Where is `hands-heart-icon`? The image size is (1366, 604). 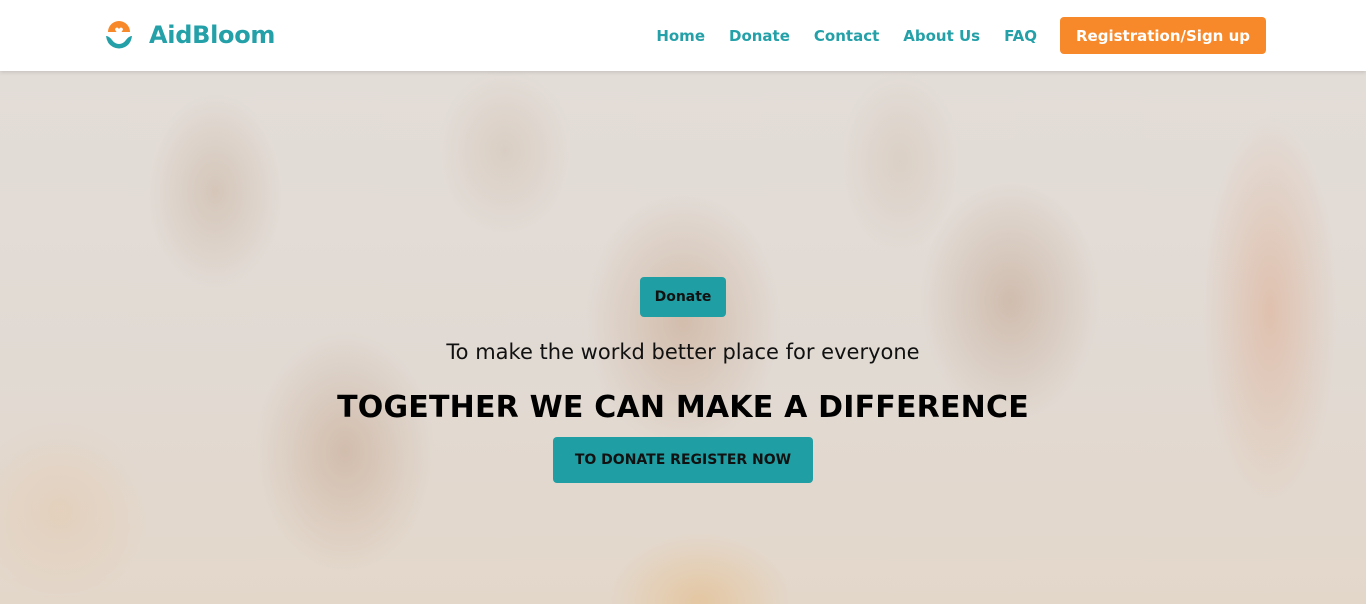 hands-heart-icon is located at coordinates (119, 35).